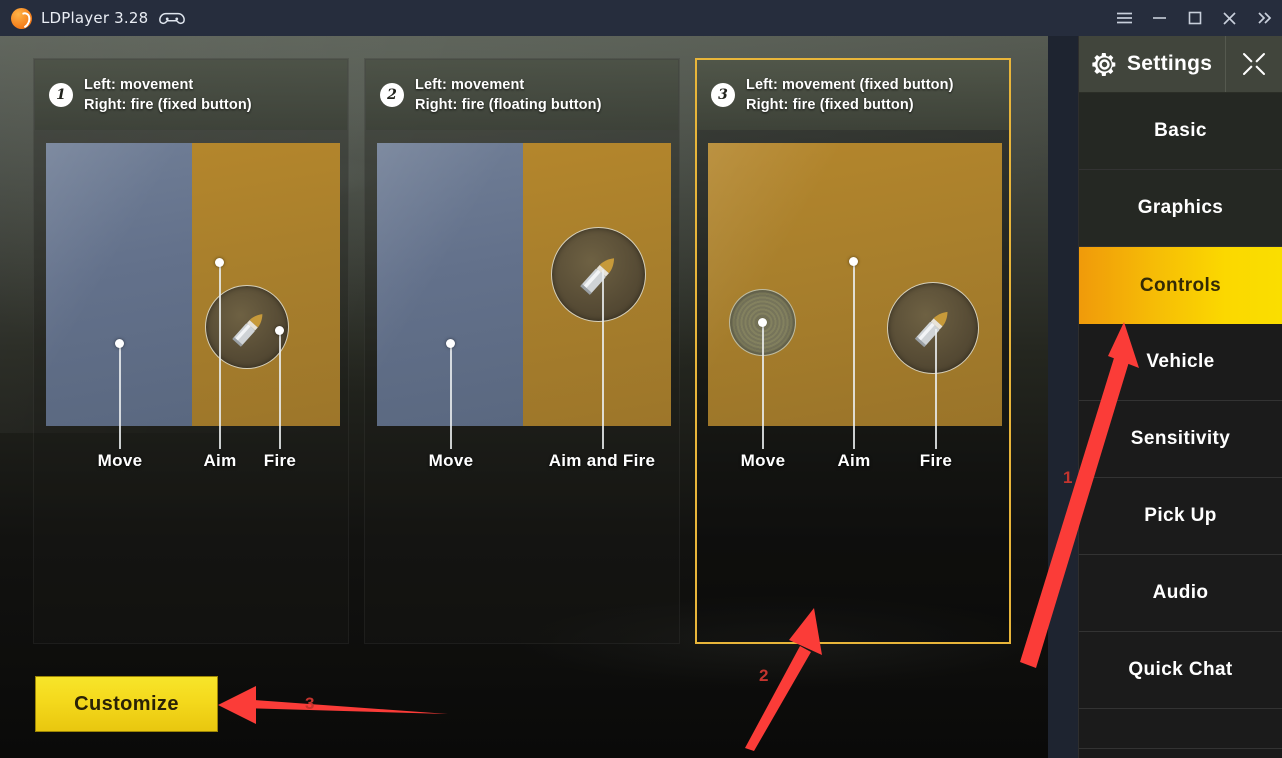  What do you see at coordinates (1264, 18) in the screenshot?
I see `expand-button` at bounding box center [1264, 18].